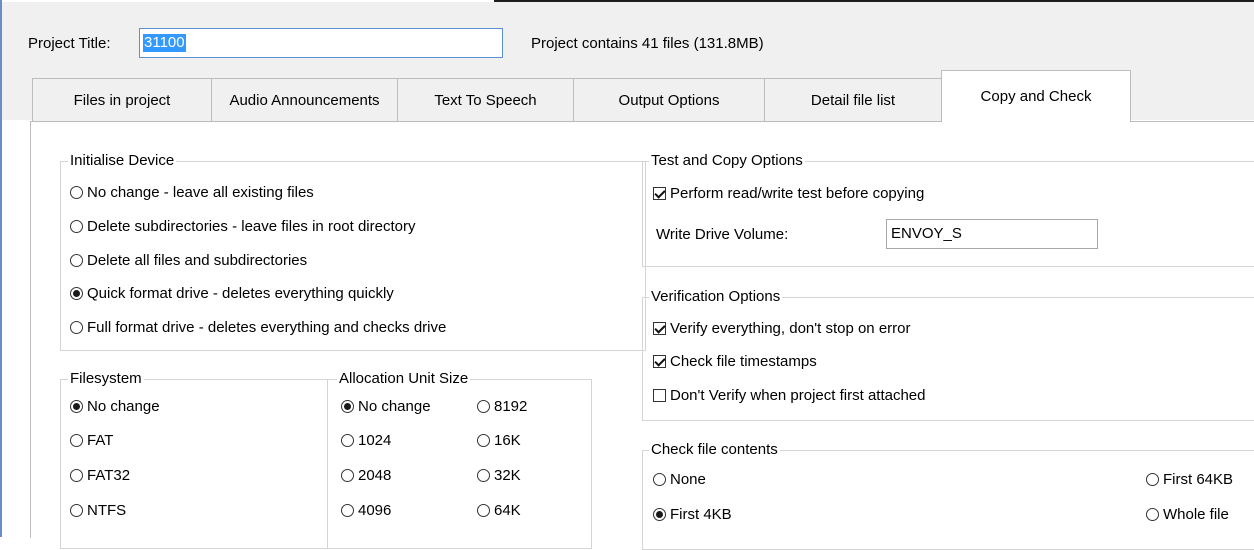 Image resolution: width=1254 pixels, height=550 pixels. Describe the element at coordinates (499, 476) in the screenshot. I see `alloc-option-32k: 32K` at that location.